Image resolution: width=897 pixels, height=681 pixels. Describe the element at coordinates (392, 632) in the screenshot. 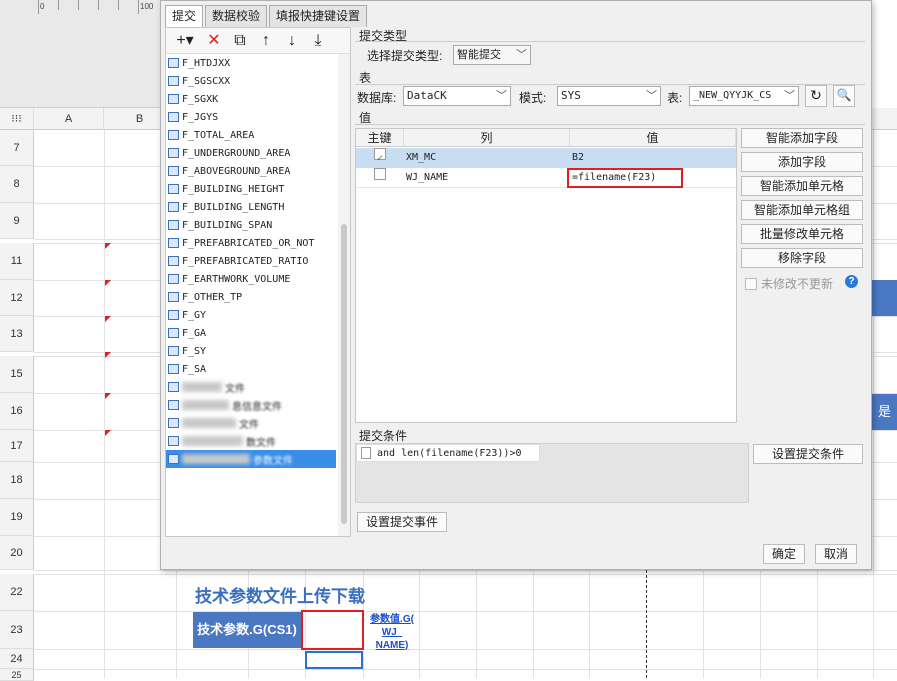

I see `param-value-link: 参数值.G( WJ_ NAME)` at that location.